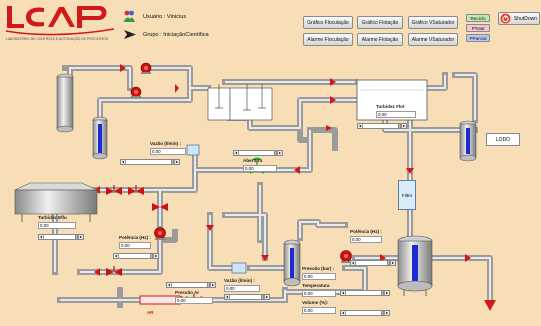 This screenshot has width=541, height=326. What do you see at coordinates (318, 268) in the screenshot?
I see `pressao-bar-label: Pressão (bar) :` at bounding box center [318, 268].